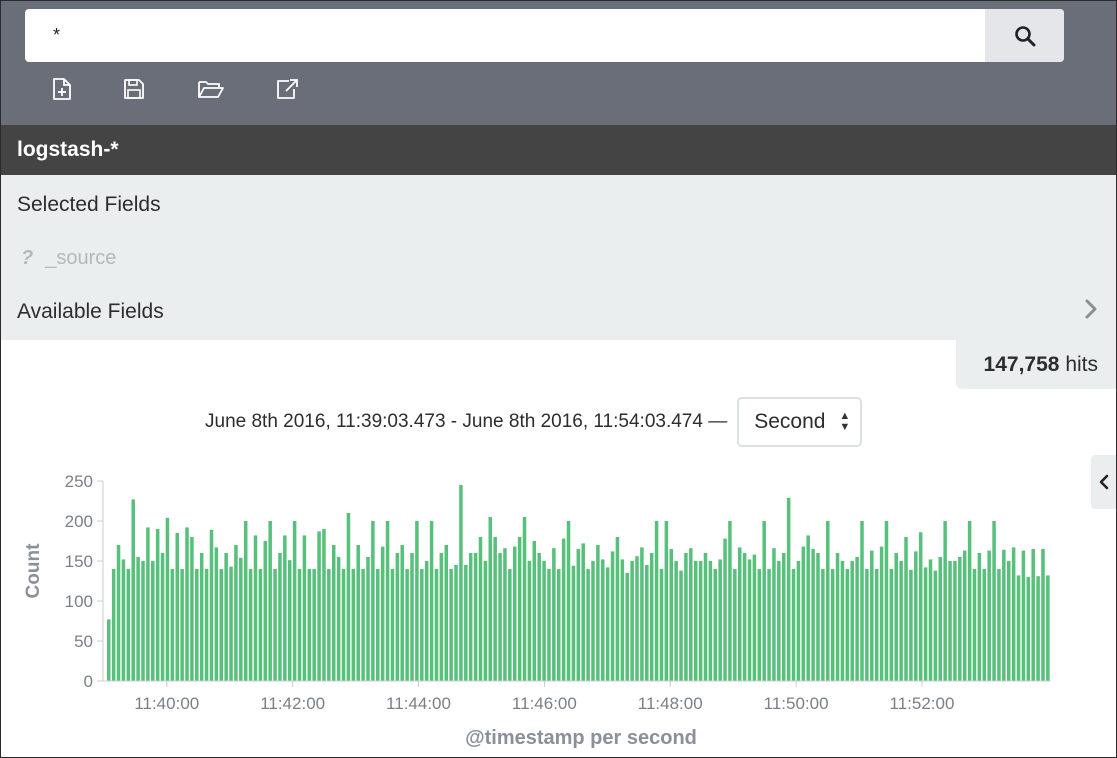 Image resolution: width=1117 pixels, height=758 pixels. Describe the element at coordinates (800, 422) in the screenshot. I see `interval-select: Second ▲ ▼` at that location.